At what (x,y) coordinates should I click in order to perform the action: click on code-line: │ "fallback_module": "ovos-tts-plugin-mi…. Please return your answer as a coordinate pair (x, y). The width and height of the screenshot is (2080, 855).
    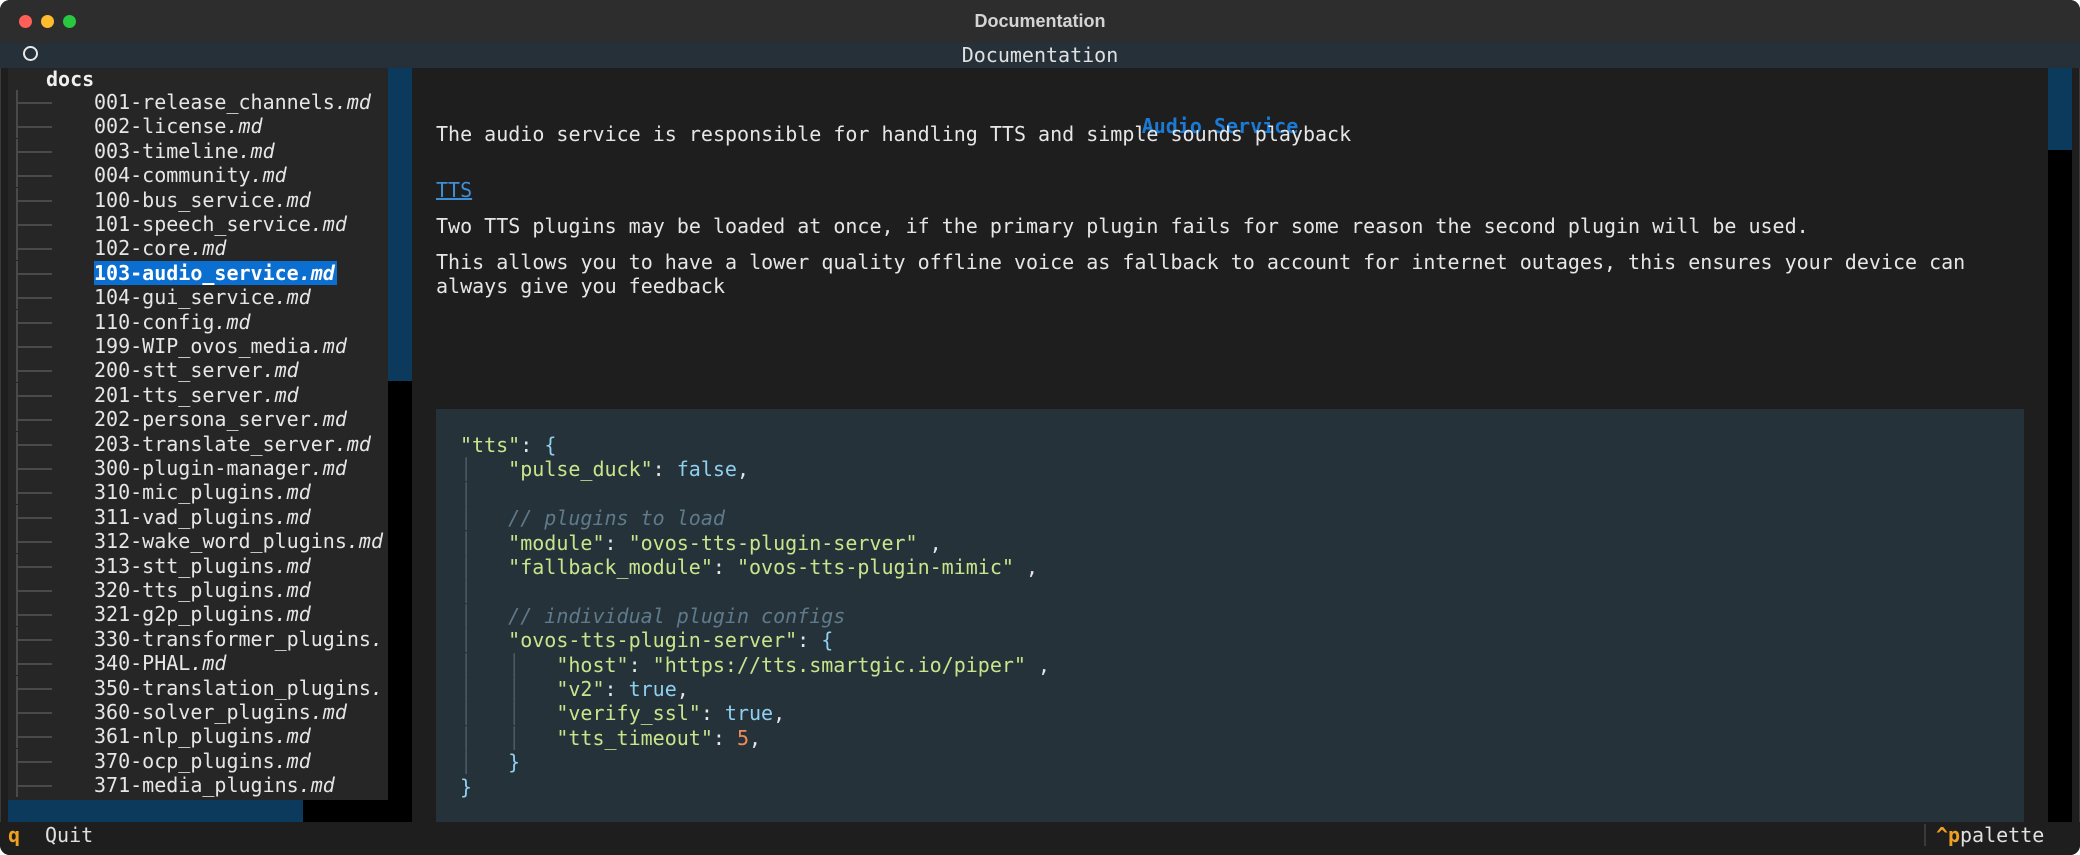
    Looking at the image, I should click on (749, 567).